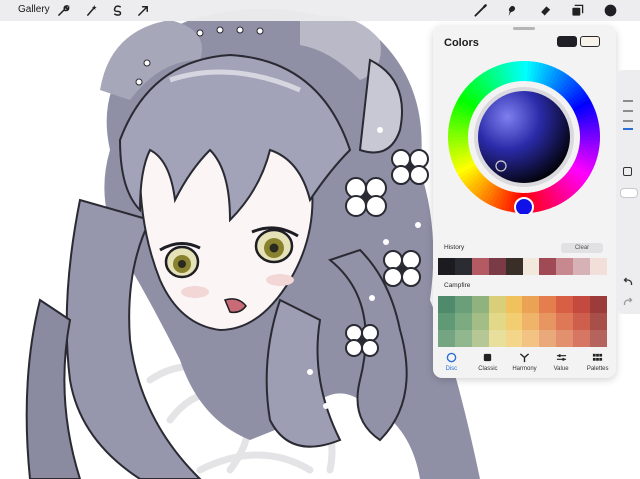 This screenshot has width=640, height=479. I want to click on current-color-swatch, so click(610, 10).